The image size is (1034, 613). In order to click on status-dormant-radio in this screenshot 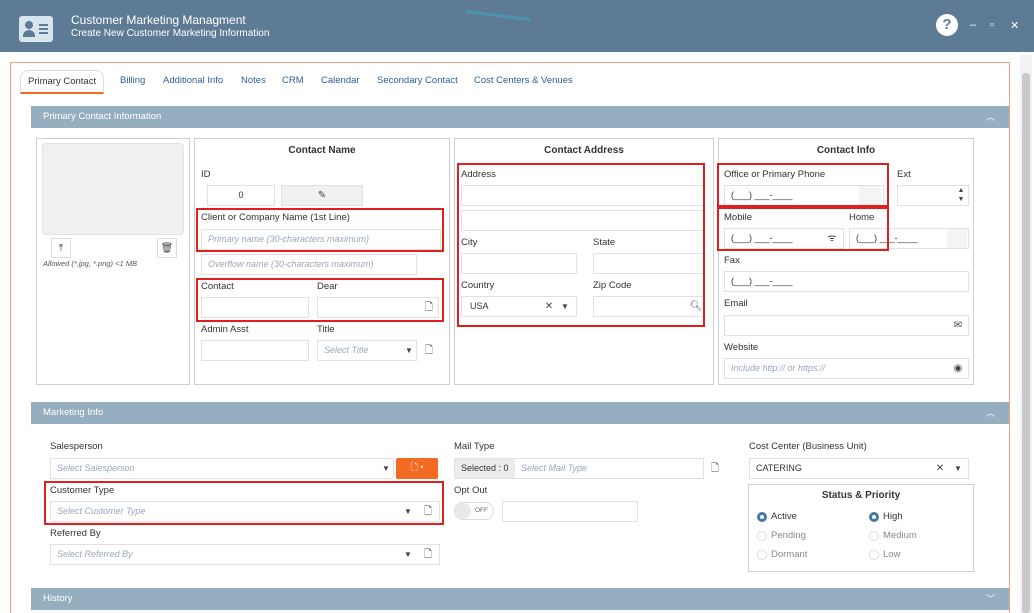, I will do `click(762, 555)`.